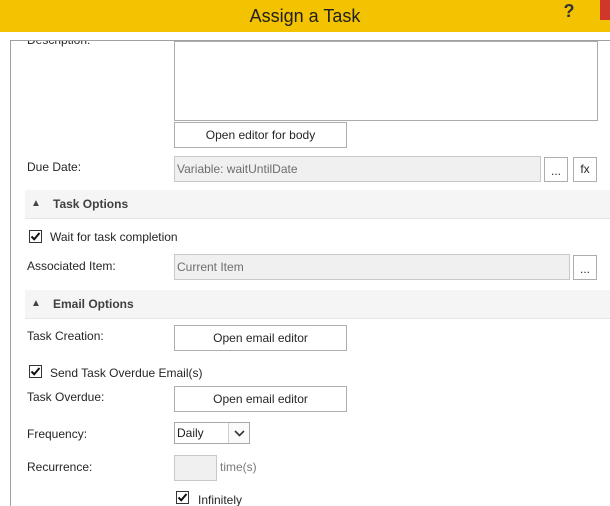 The width and height of the screenshot is (610, 506). I want to click on task-overdue-email-editor-button: Open email editor, so click(260, 399).